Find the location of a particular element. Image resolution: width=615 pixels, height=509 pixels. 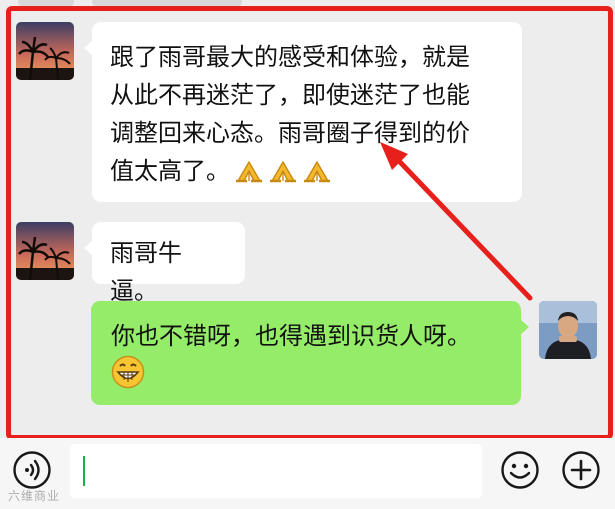

message-input is located at coordinates (276, 471).